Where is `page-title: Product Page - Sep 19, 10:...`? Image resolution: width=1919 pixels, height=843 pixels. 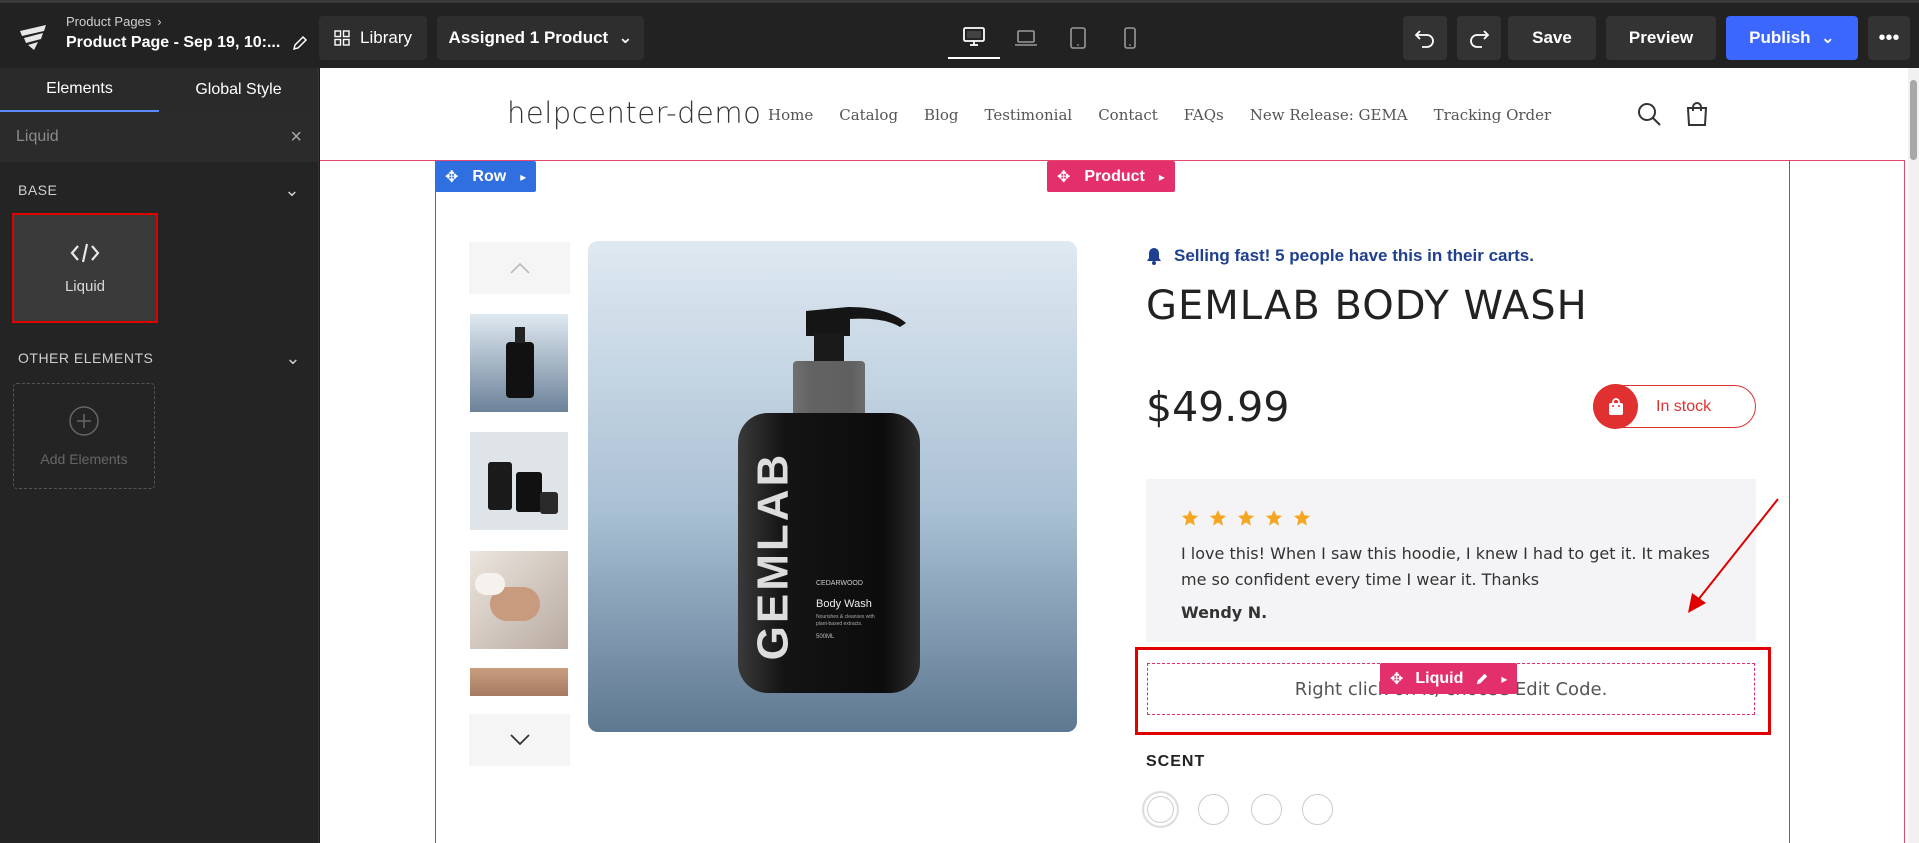
page-title: Product Page - Sep 19, 10:... is located at coordinates (187, 43).